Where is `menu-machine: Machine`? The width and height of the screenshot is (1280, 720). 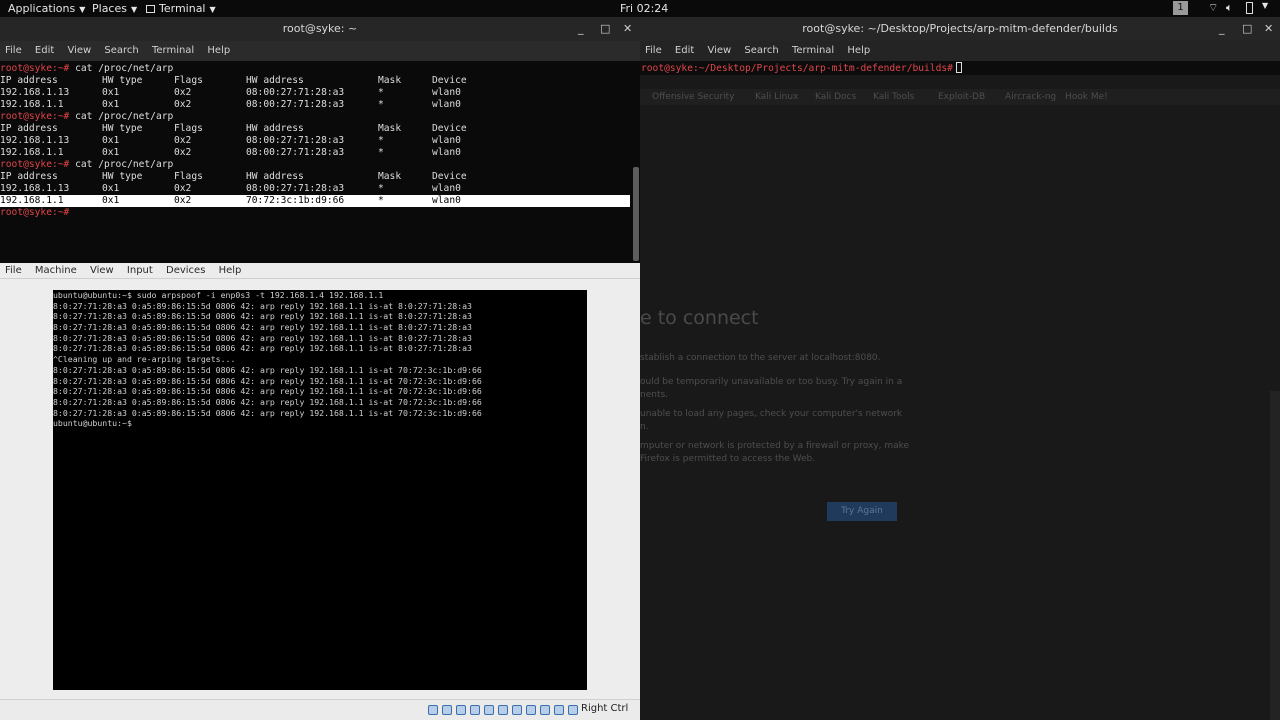 menu-machine: Machine is located at coordinates (56, 270).